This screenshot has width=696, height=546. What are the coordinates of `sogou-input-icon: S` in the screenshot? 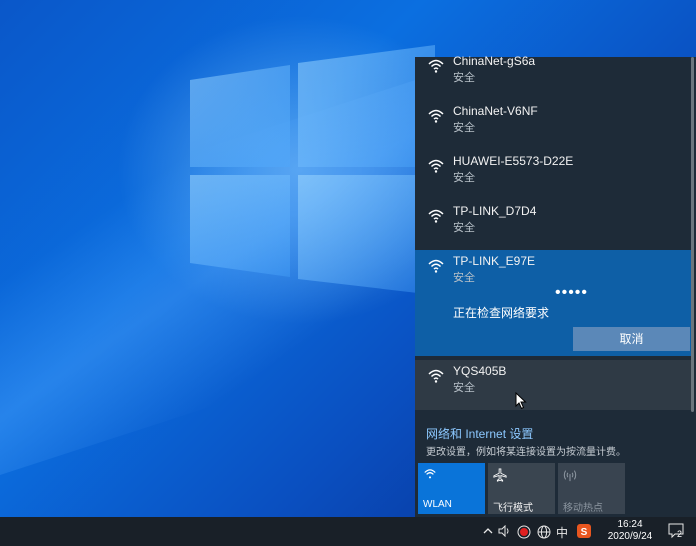 It's located at (584, 532).